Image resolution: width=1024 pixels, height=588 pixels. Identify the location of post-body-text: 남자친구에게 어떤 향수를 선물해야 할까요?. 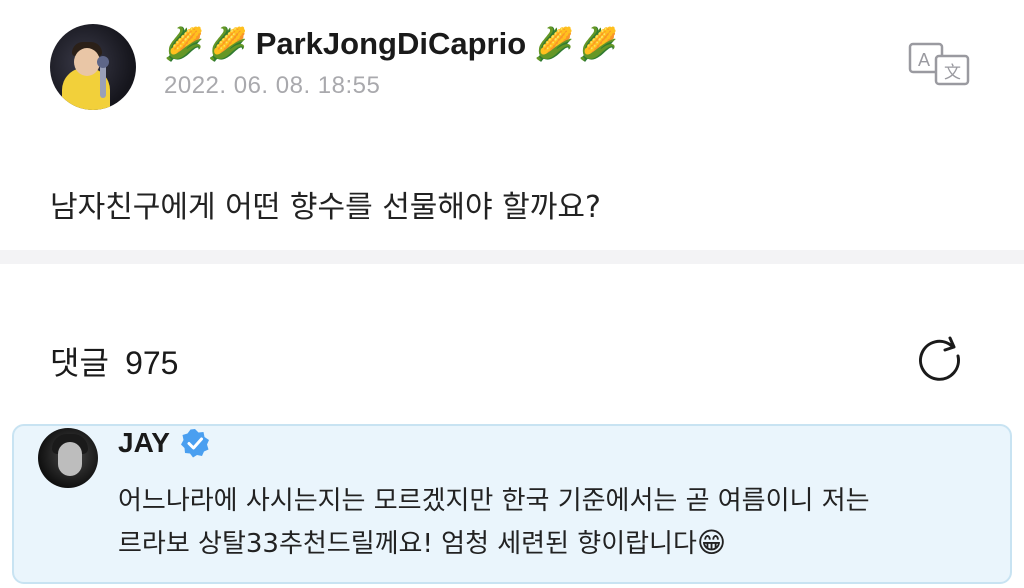
(325, 207).